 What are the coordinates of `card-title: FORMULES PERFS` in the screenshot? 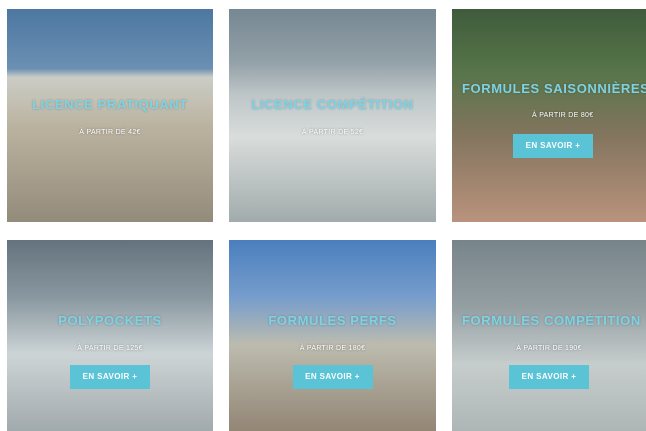 It's located at (332, 320).